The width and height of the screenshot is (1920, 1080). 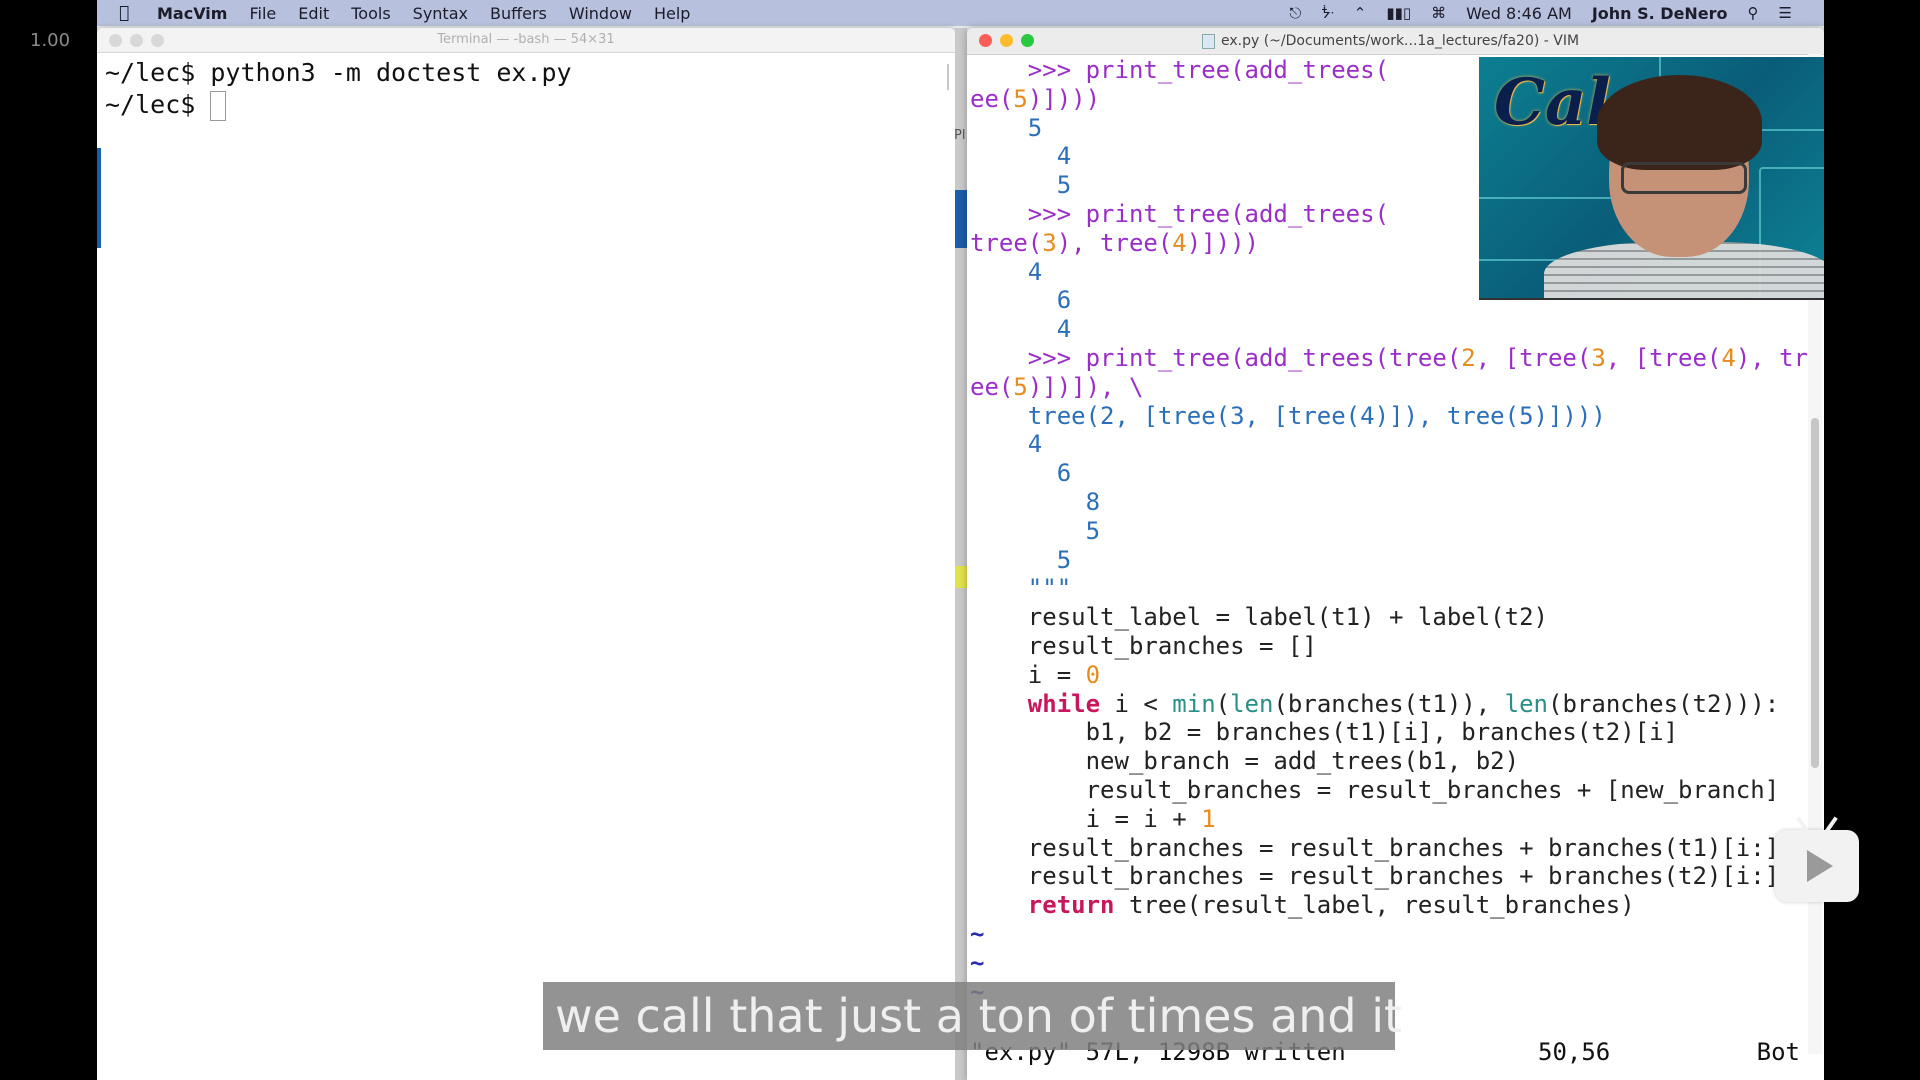 What do you see at coordinates (1360, 13) in the screenshot?
I see `wifi-icon: ⌃` at bounding box center [1360, 13].